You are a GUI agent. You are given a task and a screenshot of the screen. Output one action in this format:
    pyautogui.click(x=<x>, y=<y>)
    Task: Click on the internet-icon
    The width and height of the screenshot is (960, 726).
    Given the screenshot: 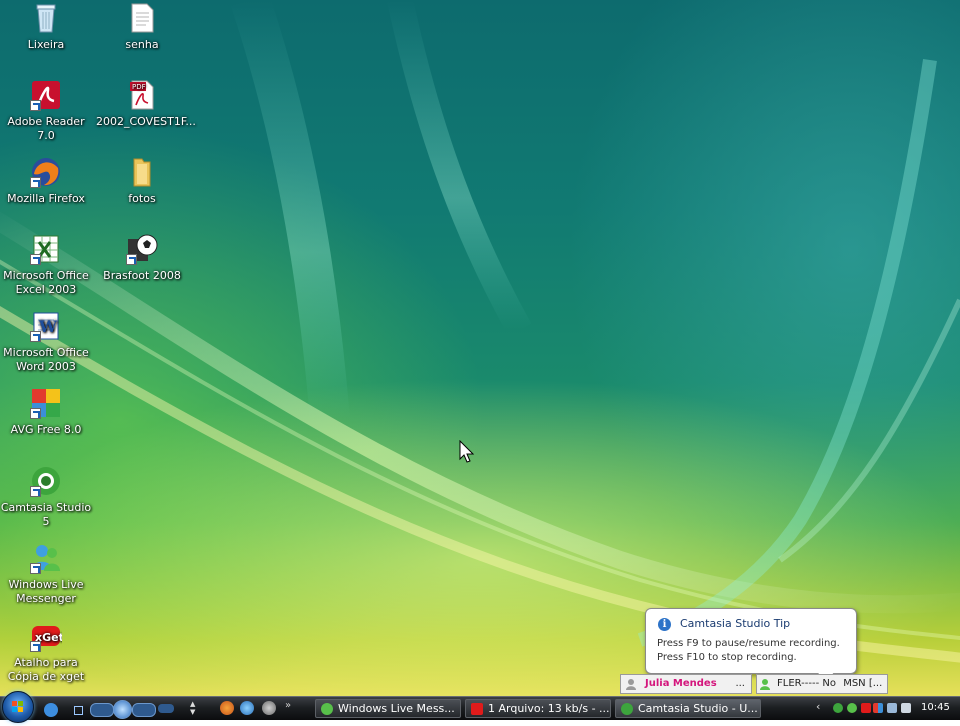 What is the action you would take?
    pyautogui.click(x=269, y=708)
    